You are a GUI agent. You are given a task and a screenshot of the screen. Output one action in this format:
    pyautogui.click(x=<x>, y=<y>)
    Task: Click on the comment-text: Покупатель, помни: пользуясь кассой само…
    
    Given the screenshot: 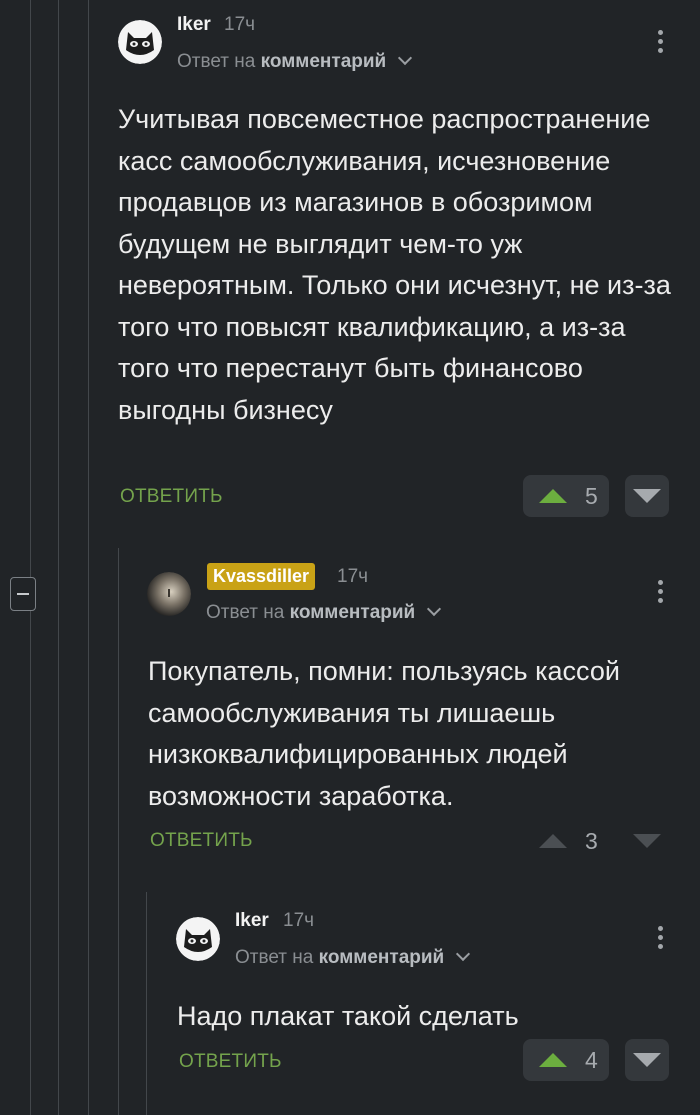 What is the action you would take?
    pyautogui.click(x=384, y=733)
    